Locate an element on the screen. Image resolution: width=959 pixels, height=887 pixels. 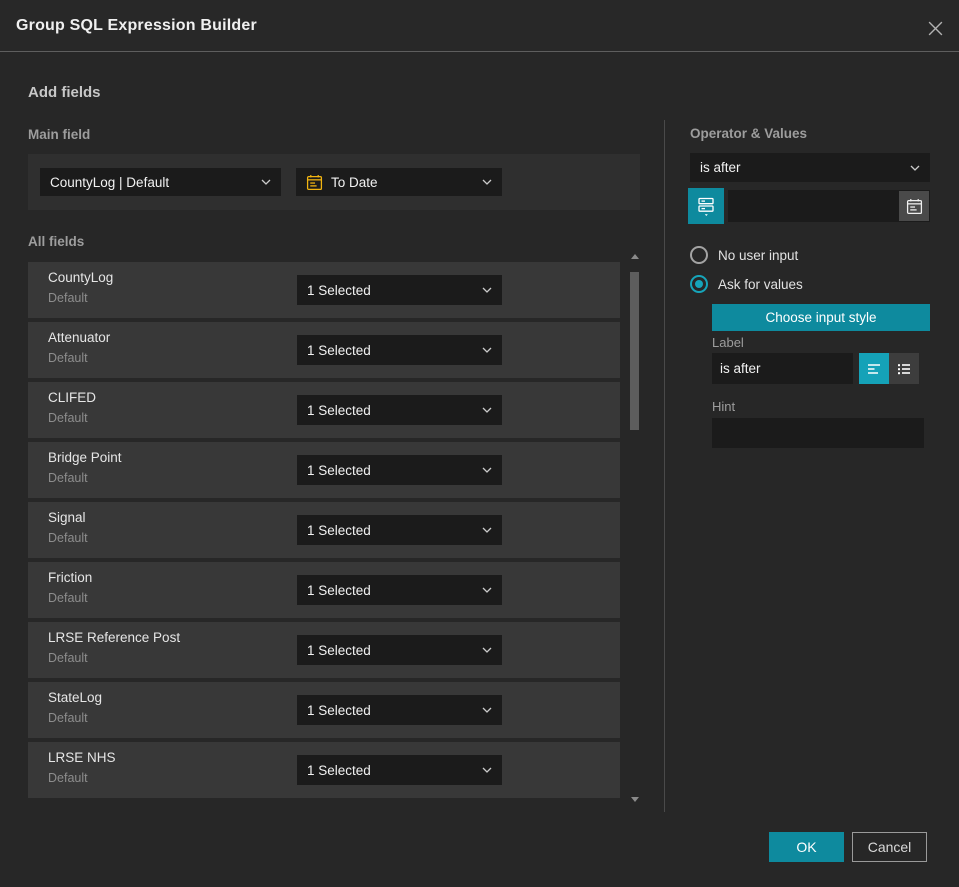
label-heading: Label is located at coordinates (728, 342).